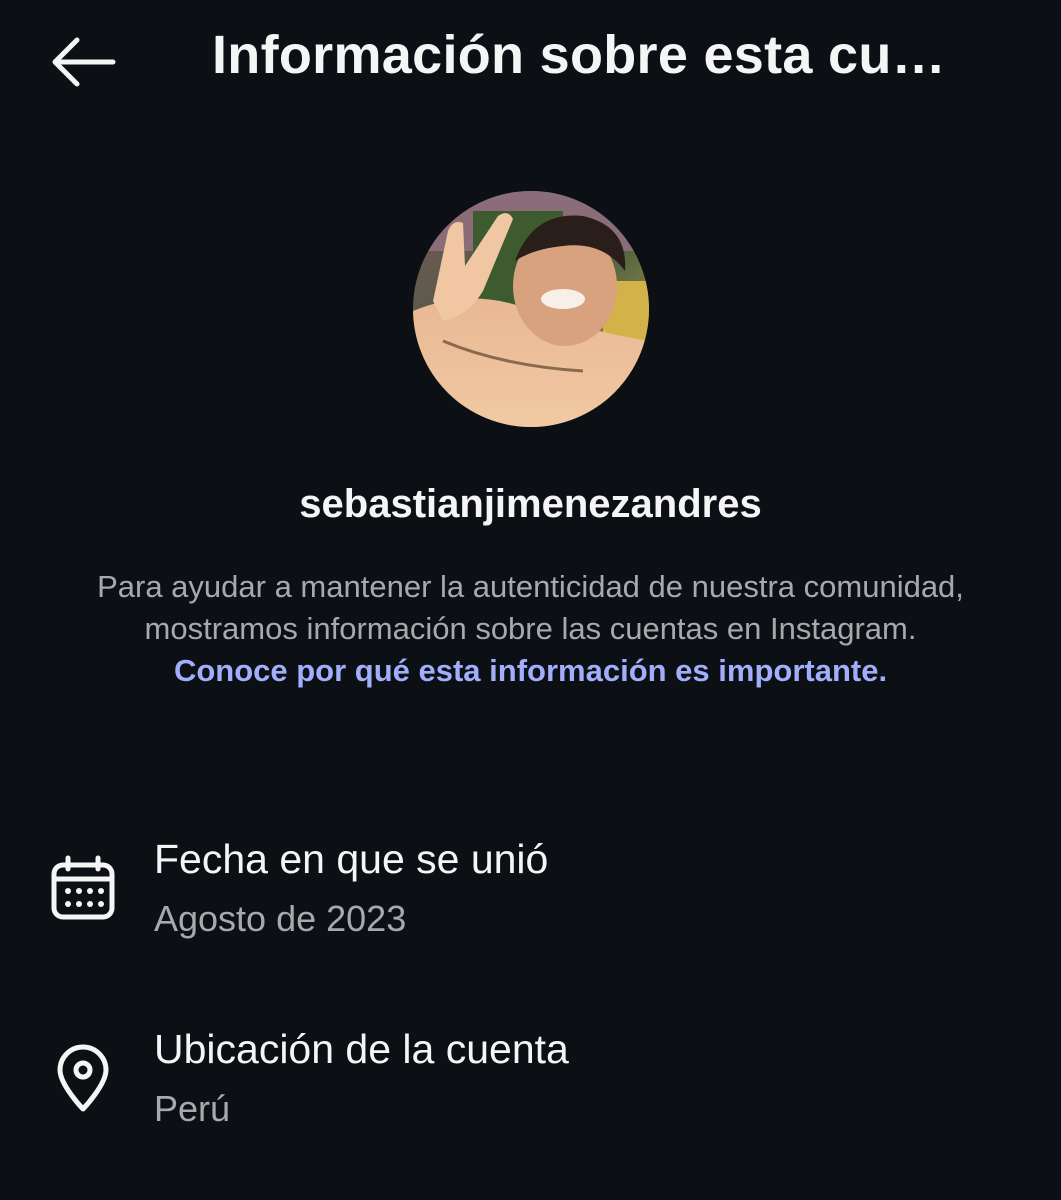  I want to click on calendar-icon, so click(83, 888).